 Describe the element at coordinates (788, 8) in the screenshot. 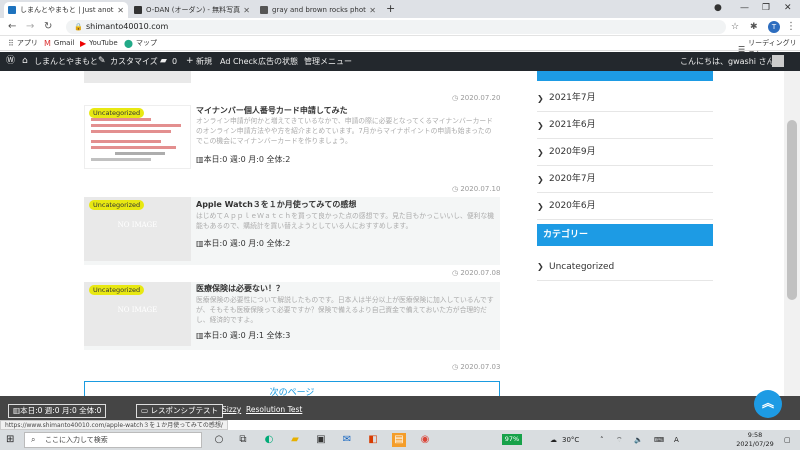

I see `close-window-icon: ✕` at that location.